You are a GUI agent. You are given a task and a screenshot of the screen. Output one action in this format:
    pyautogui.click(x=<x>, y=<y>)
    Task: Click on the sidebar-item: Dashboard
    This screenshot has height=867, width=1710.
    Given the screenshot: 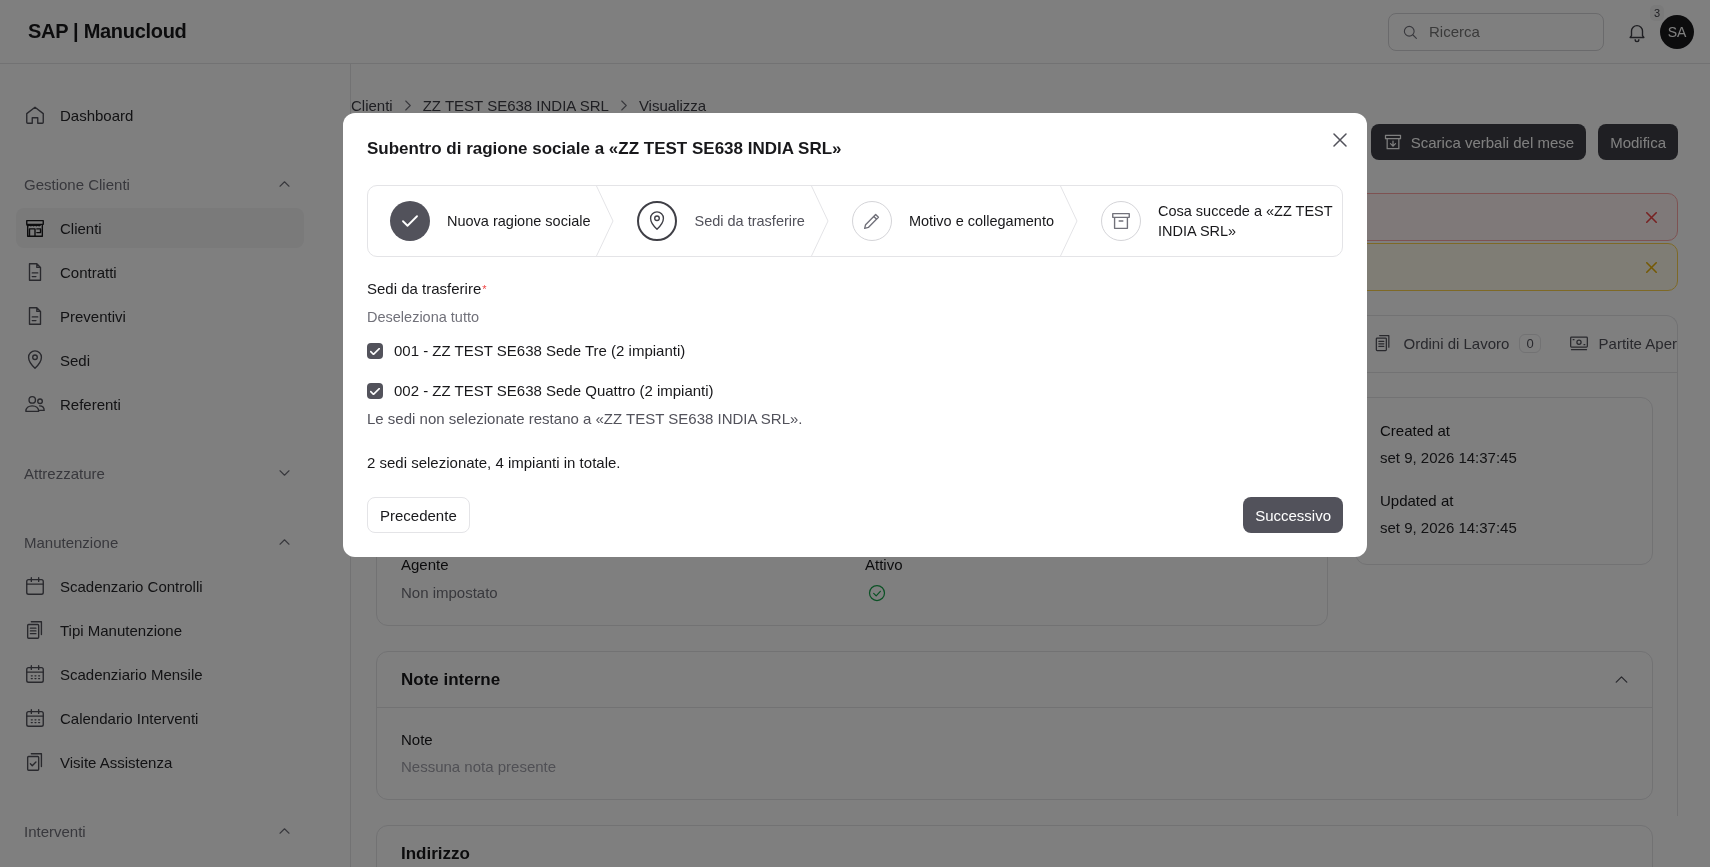 What is the action you would take?
    pyautogui.click(x=160, y=115)
    